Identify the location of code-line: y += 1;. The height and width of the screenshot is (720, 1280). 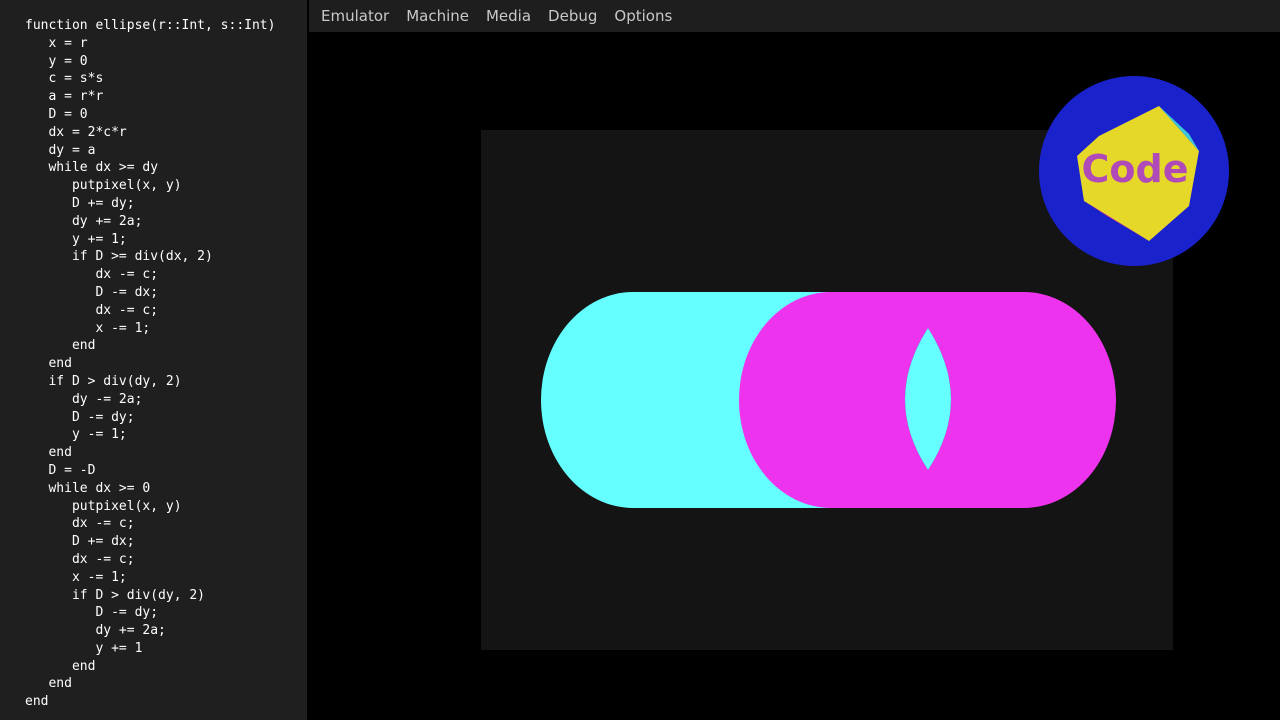
(76, 239).